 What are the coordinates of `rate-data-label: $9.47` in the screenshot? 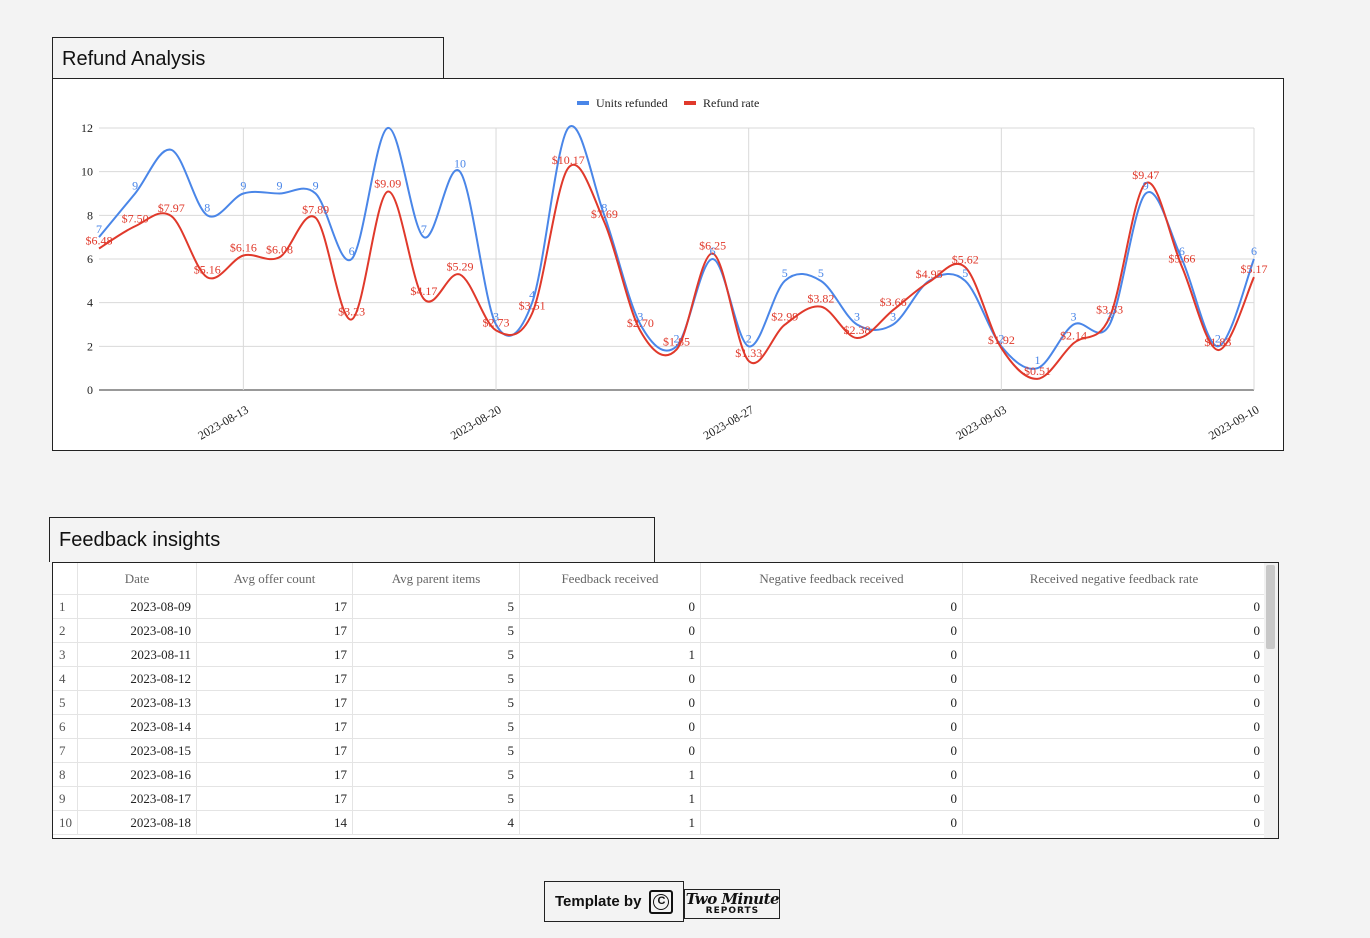 It's located at (1145, 175).